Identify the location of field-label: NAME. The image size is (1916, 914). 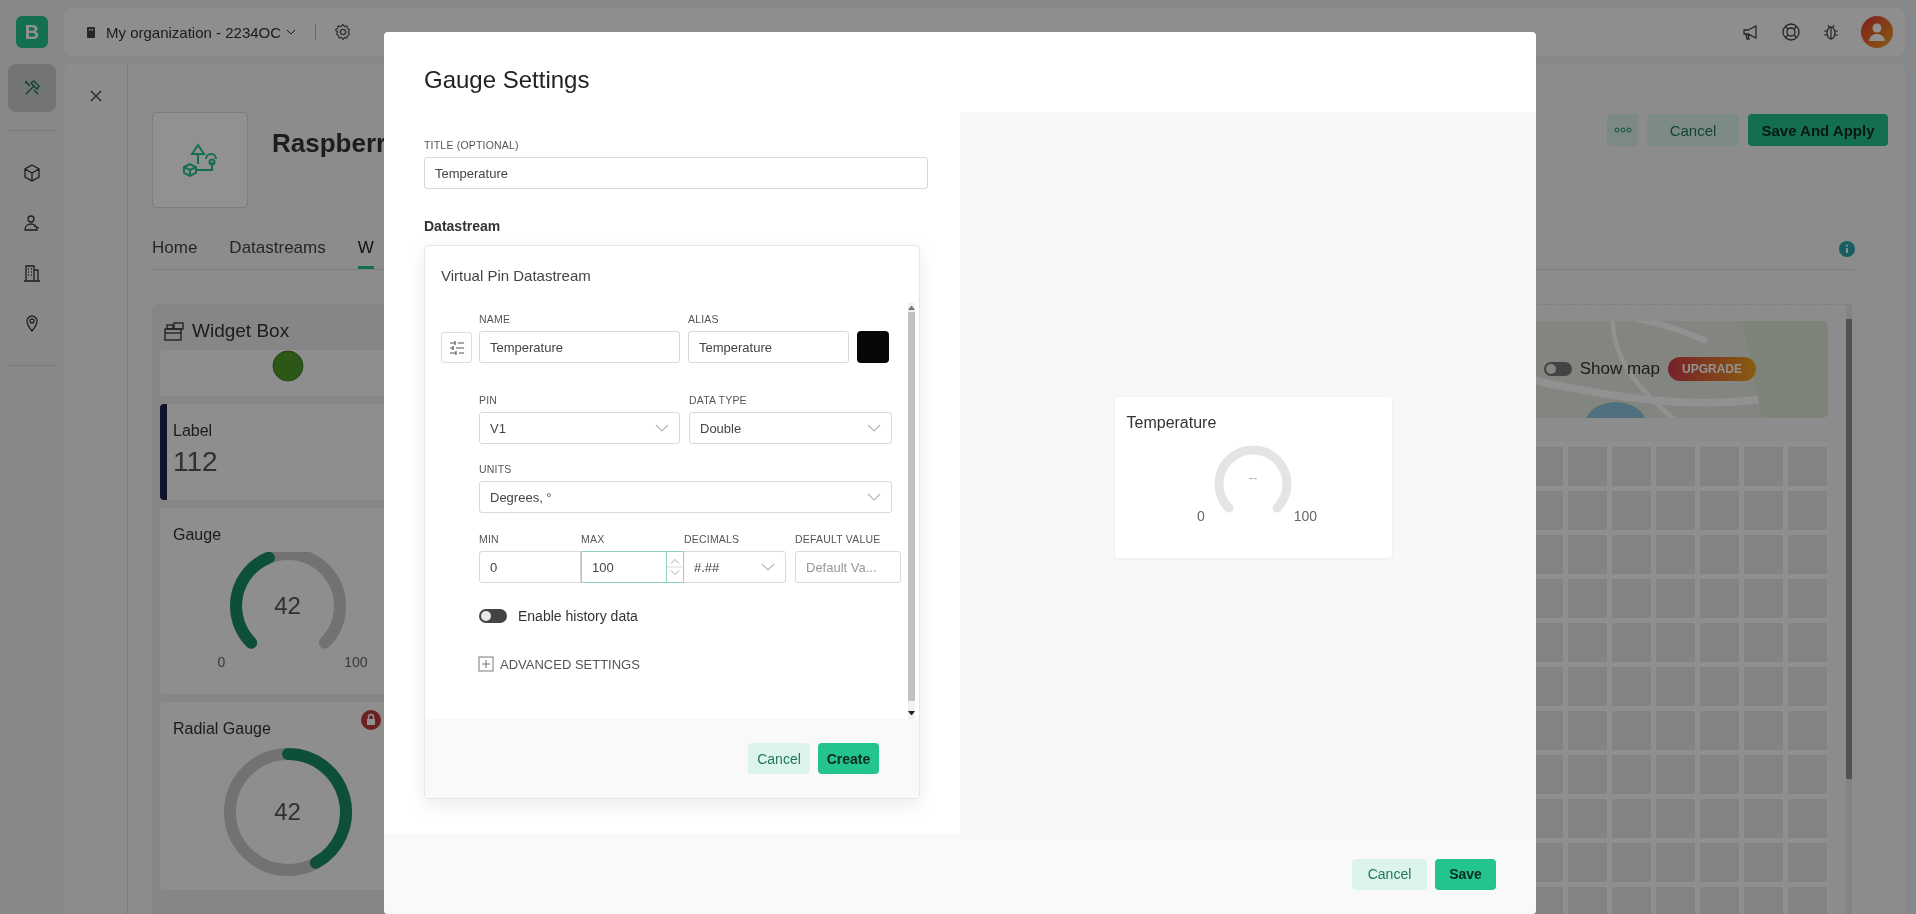
(495, 319).